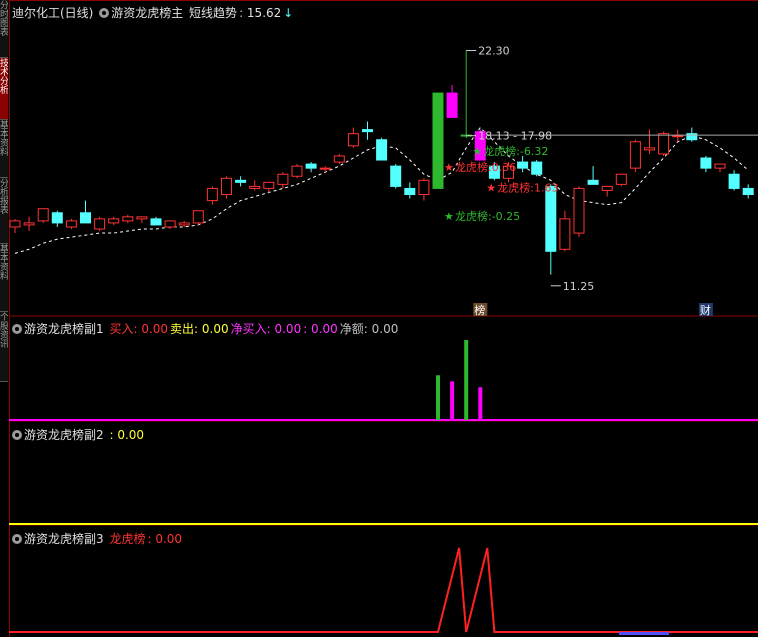 Image resolution: width=758 pixels, height=637 pixels. Describe the element at coordinates (515, 136) in the screenshot. I see `annotation-label: 18.13 - 17.98` at that location.